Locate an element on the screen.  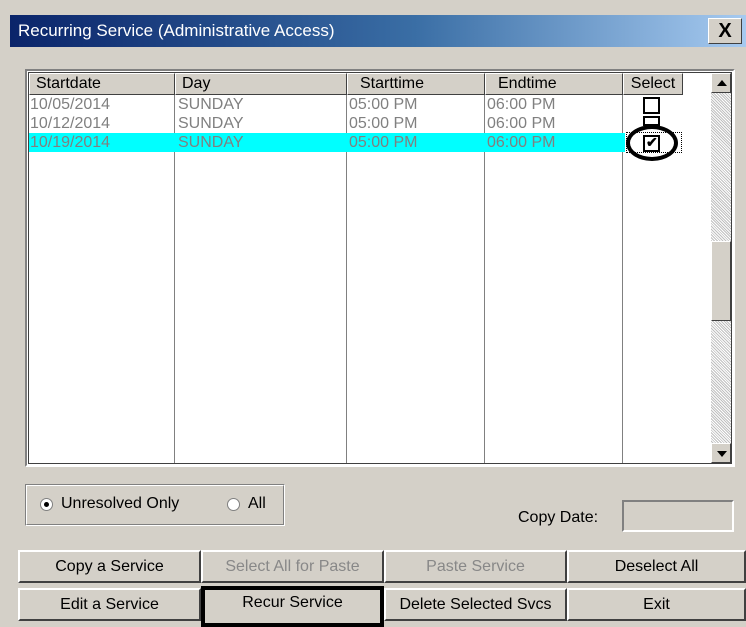
header-starttime: Starttime is located at coordinates (416, 84).